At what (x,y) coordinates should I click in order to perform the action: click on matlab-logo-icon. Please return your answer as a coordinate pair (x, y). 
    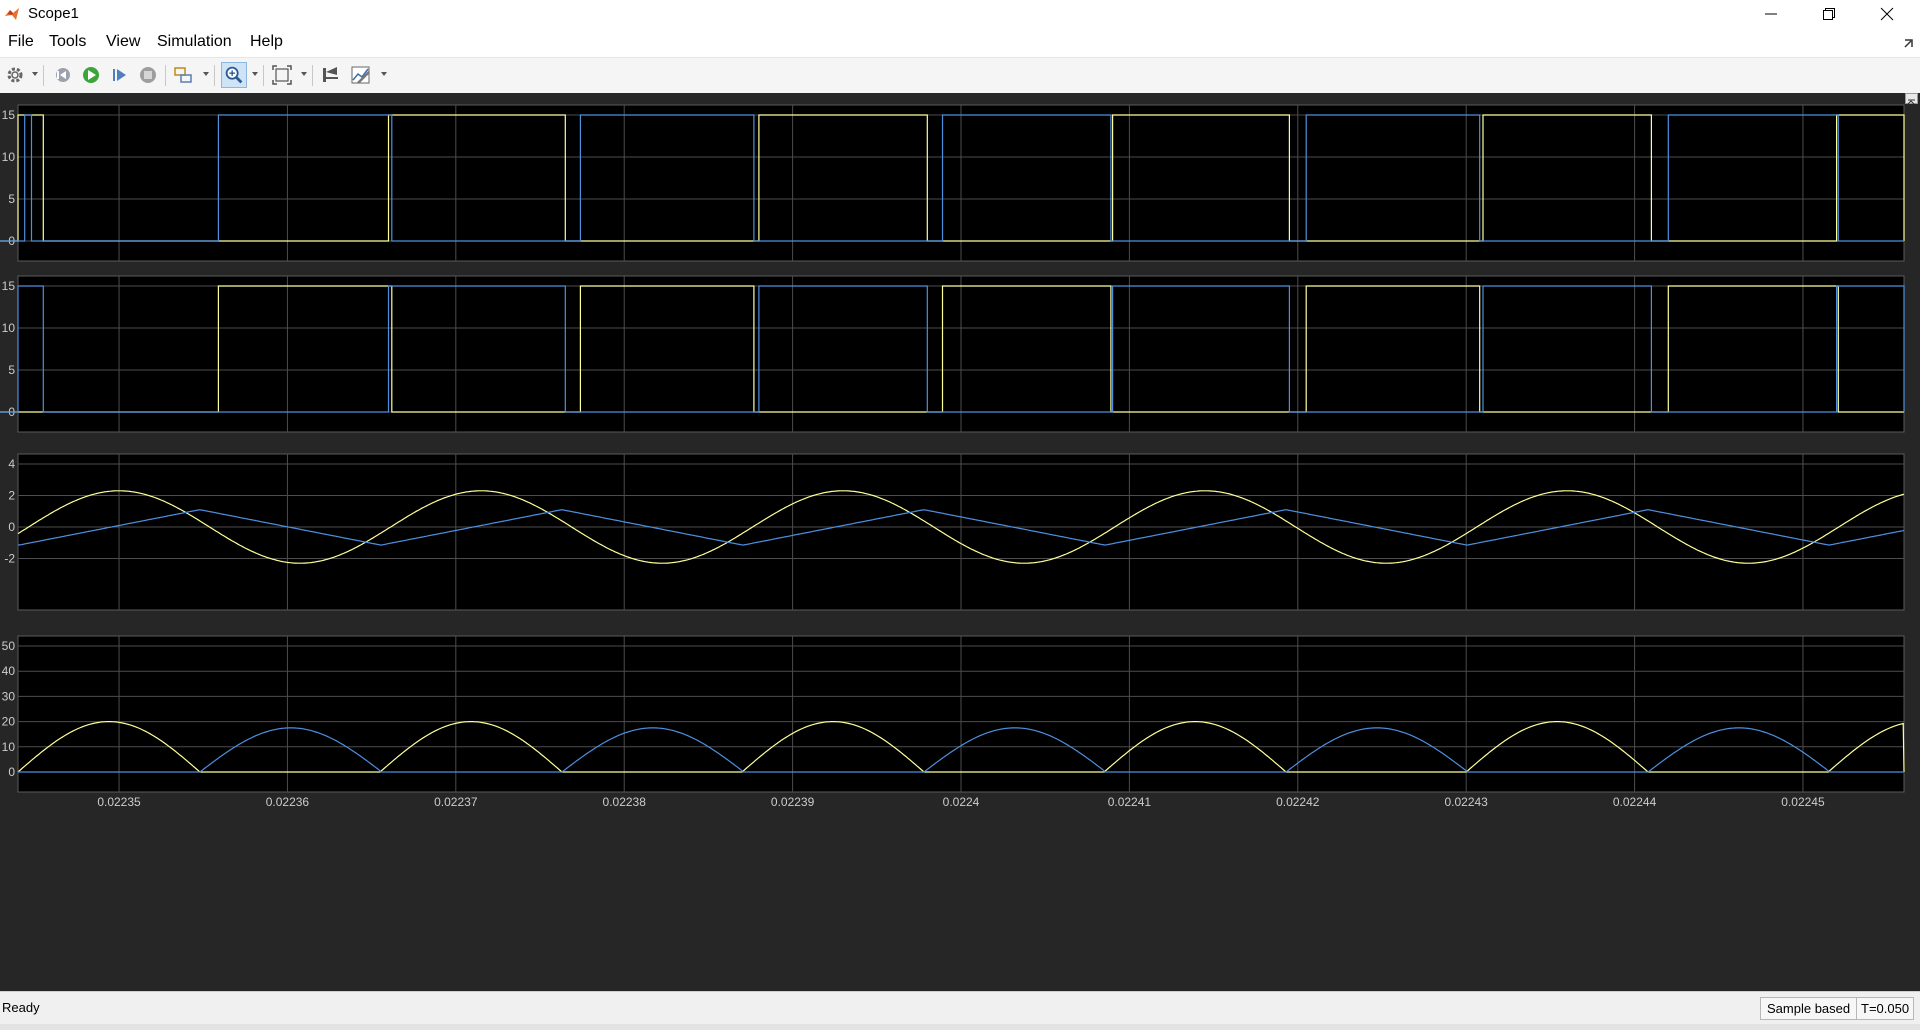
    Looking at the image, I should click on (12, 14).